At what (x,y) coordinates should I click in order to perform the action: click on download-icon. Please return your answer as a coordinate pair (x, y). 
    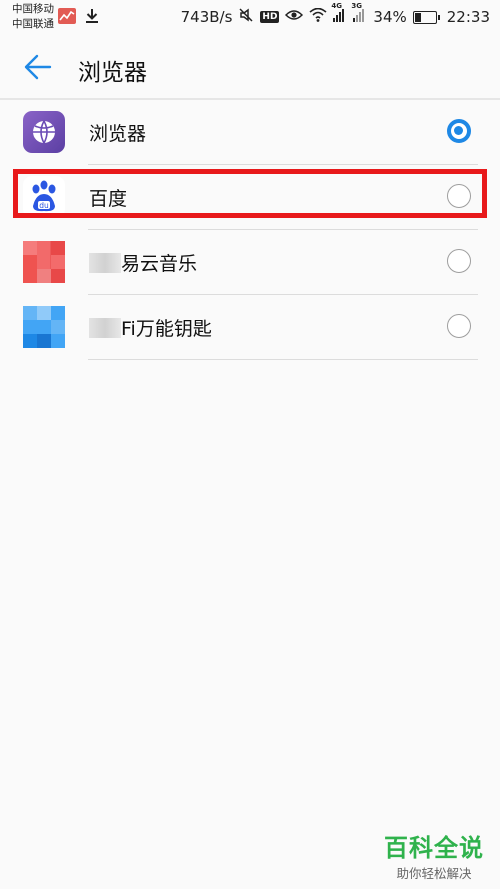
    Looking at the image, I should click on (92, 18).